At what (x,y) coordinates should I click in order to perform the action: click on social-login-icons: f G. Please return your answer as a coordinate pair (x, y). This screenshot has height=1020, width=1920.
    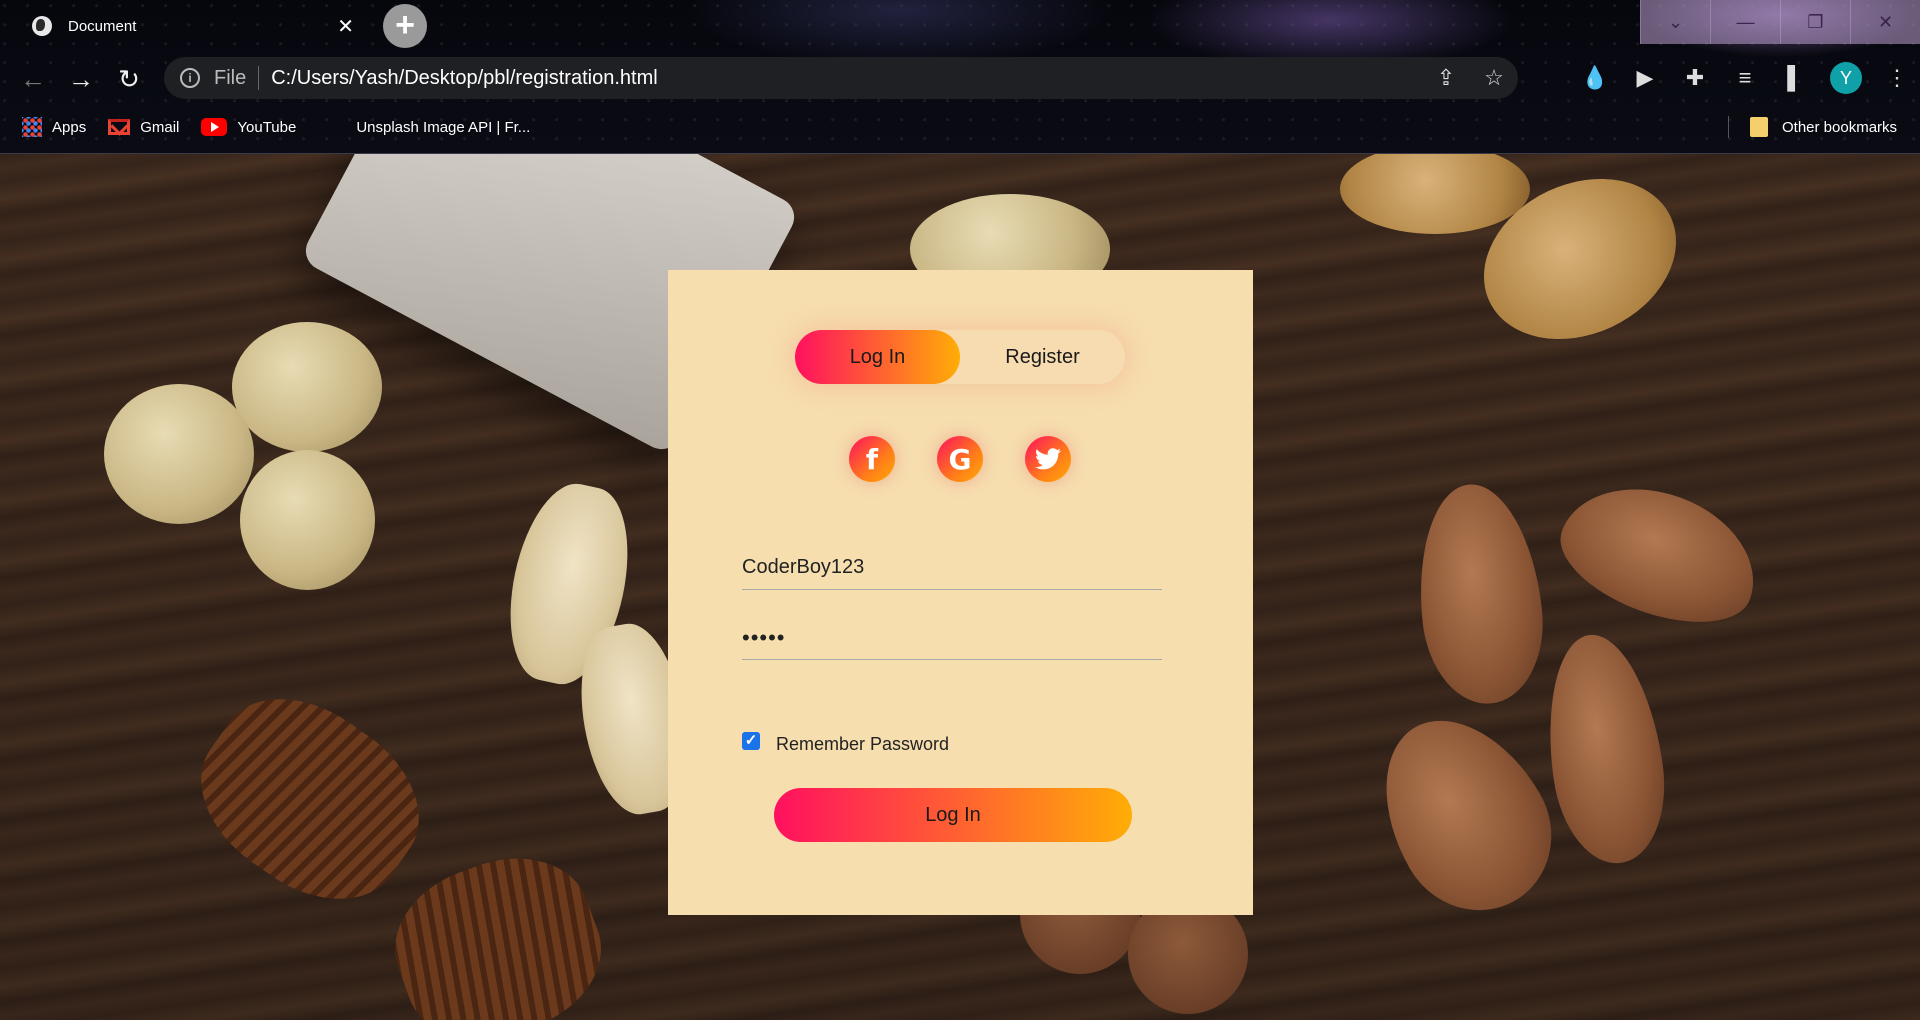
    Looking at the image, I should click on (960, 459).